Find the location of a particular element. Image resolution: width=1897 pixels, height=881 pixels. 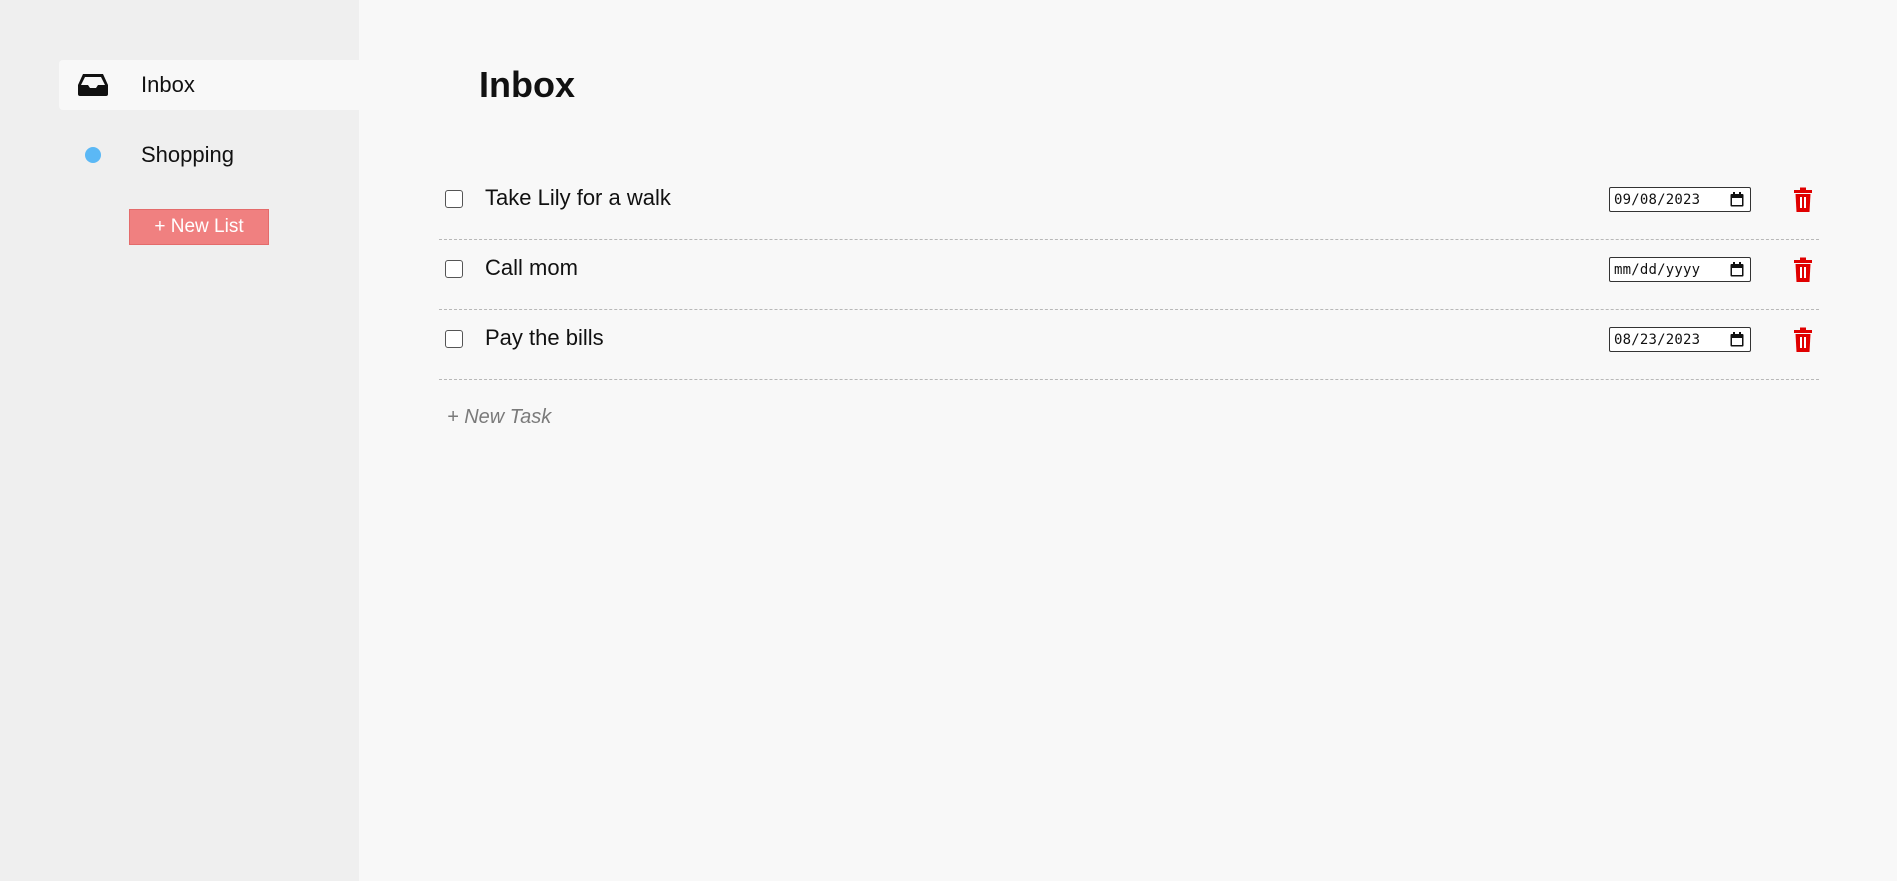

dot-icon is located at coordinates (93, 155).